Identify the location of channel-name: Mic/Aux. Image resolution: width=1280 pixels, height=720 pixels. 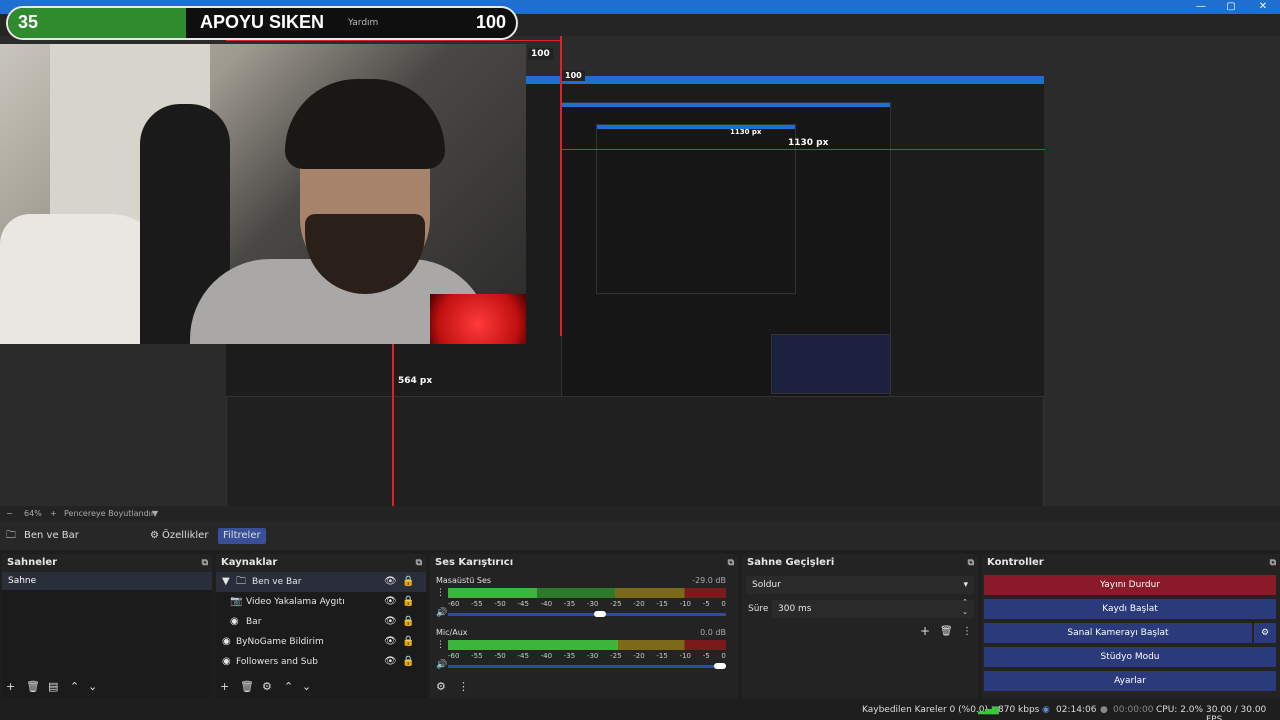
(452, 632).